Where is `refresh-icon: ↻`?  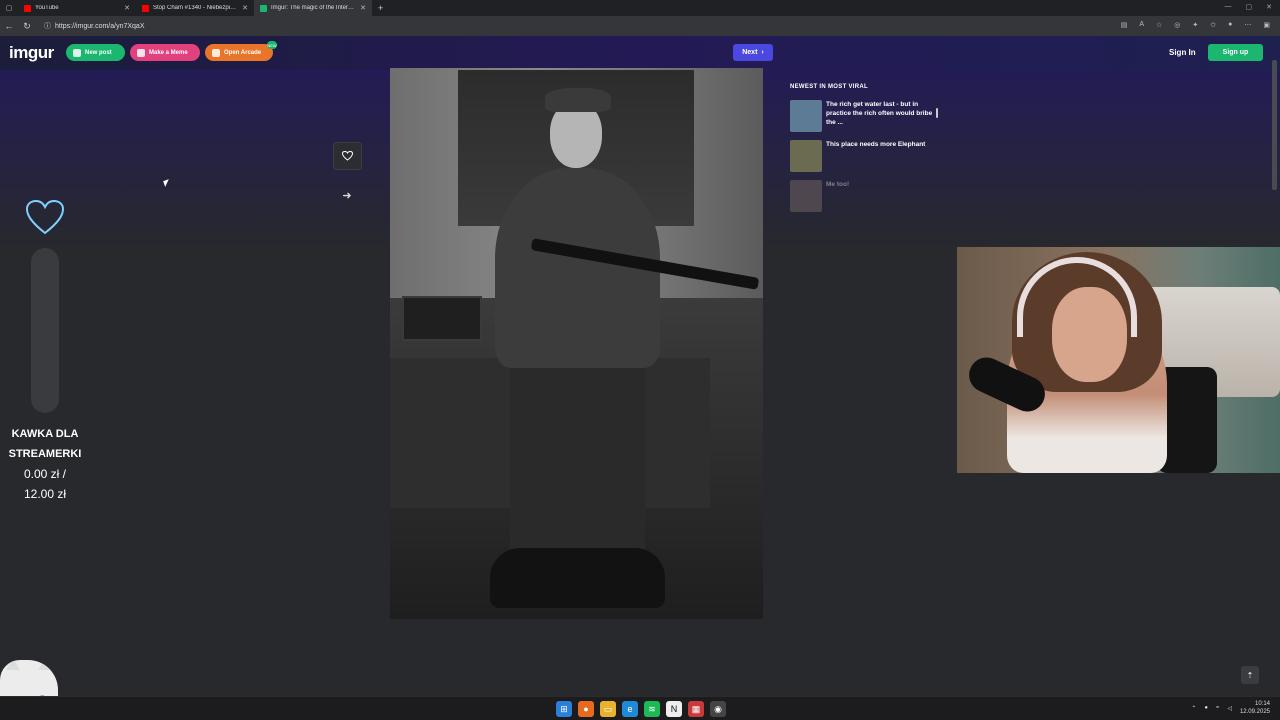
refresh-icon: ↻ is located at coordinates (27, 26).